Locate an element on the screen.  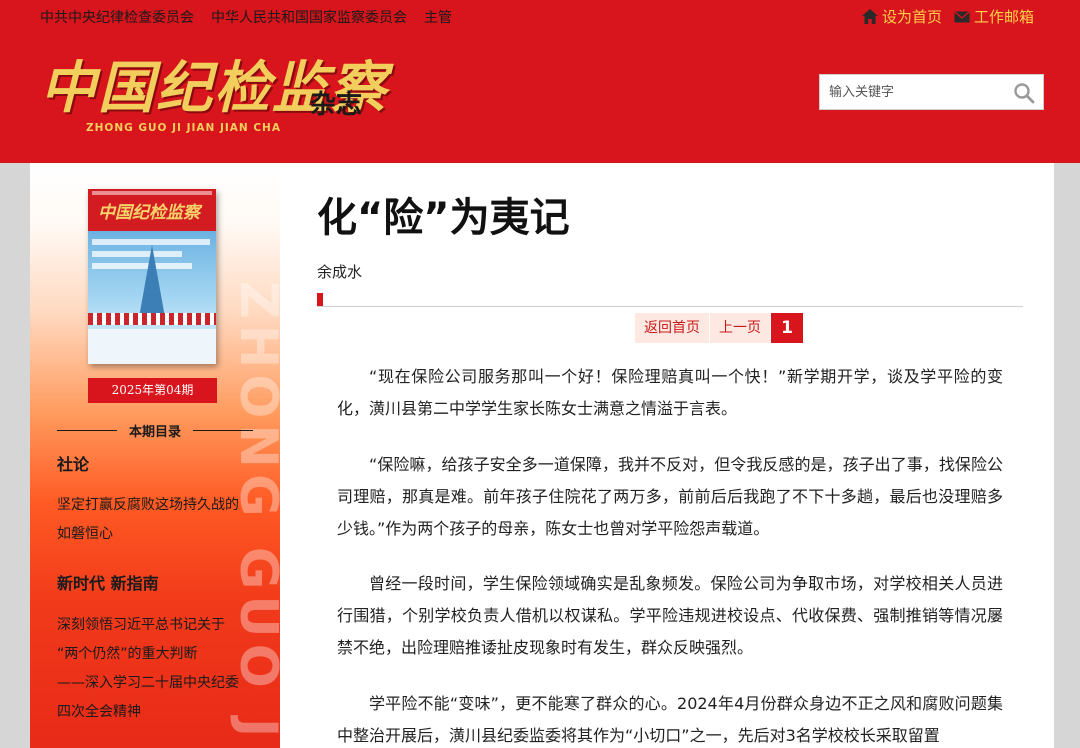
cover-title: 中国纪检监察 is located at coordinates (149, 213).